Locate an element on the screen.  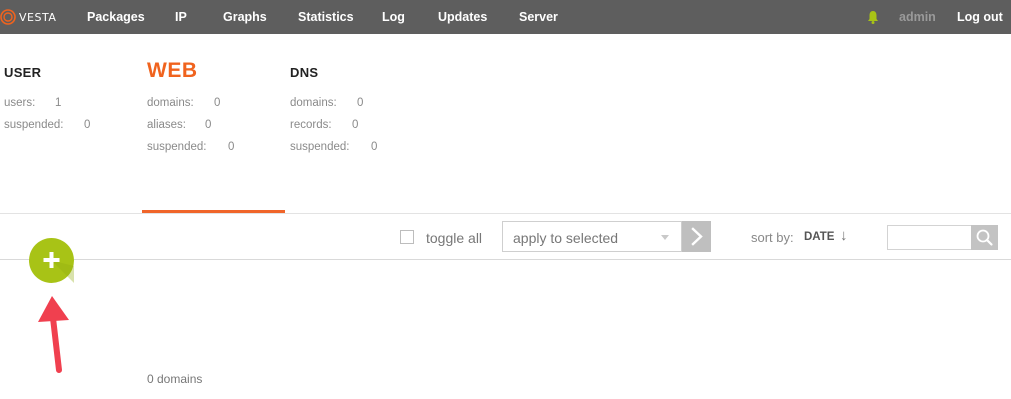
vesta-logo-icon is located at coordinates (8, 17).